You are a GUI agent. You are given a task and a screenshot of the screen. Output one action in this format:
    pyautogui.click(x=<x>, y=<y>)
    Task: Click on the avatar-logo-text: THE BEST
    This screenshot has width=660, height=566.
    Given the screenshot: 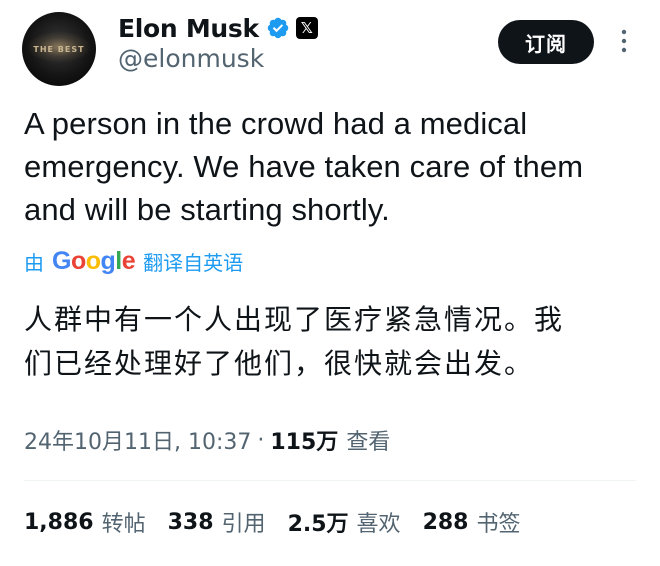 What is the action you would take?
    pyautogui.click(x=59, y=49)
    